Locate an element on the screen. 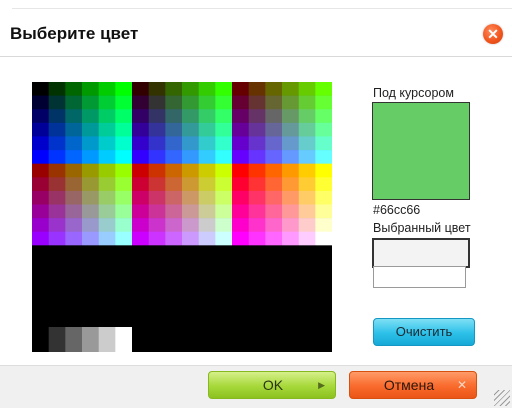  resize-grip-icon is located at coordinates (502, 398).